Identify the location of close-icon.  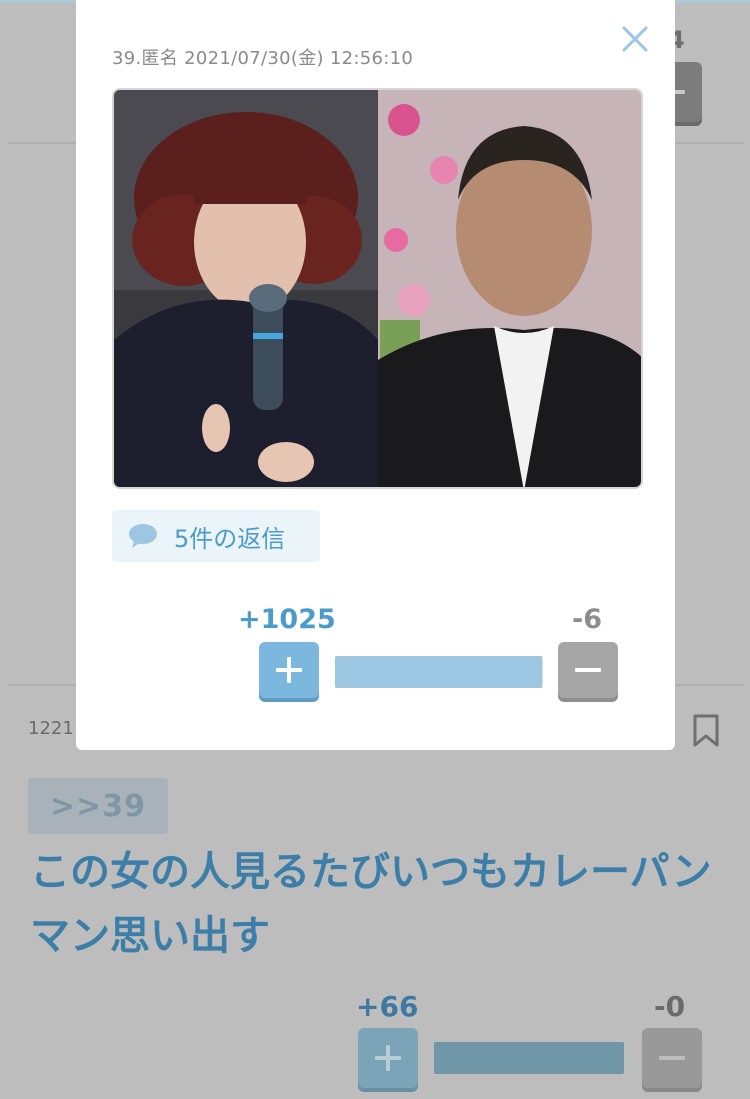
(635, 39).